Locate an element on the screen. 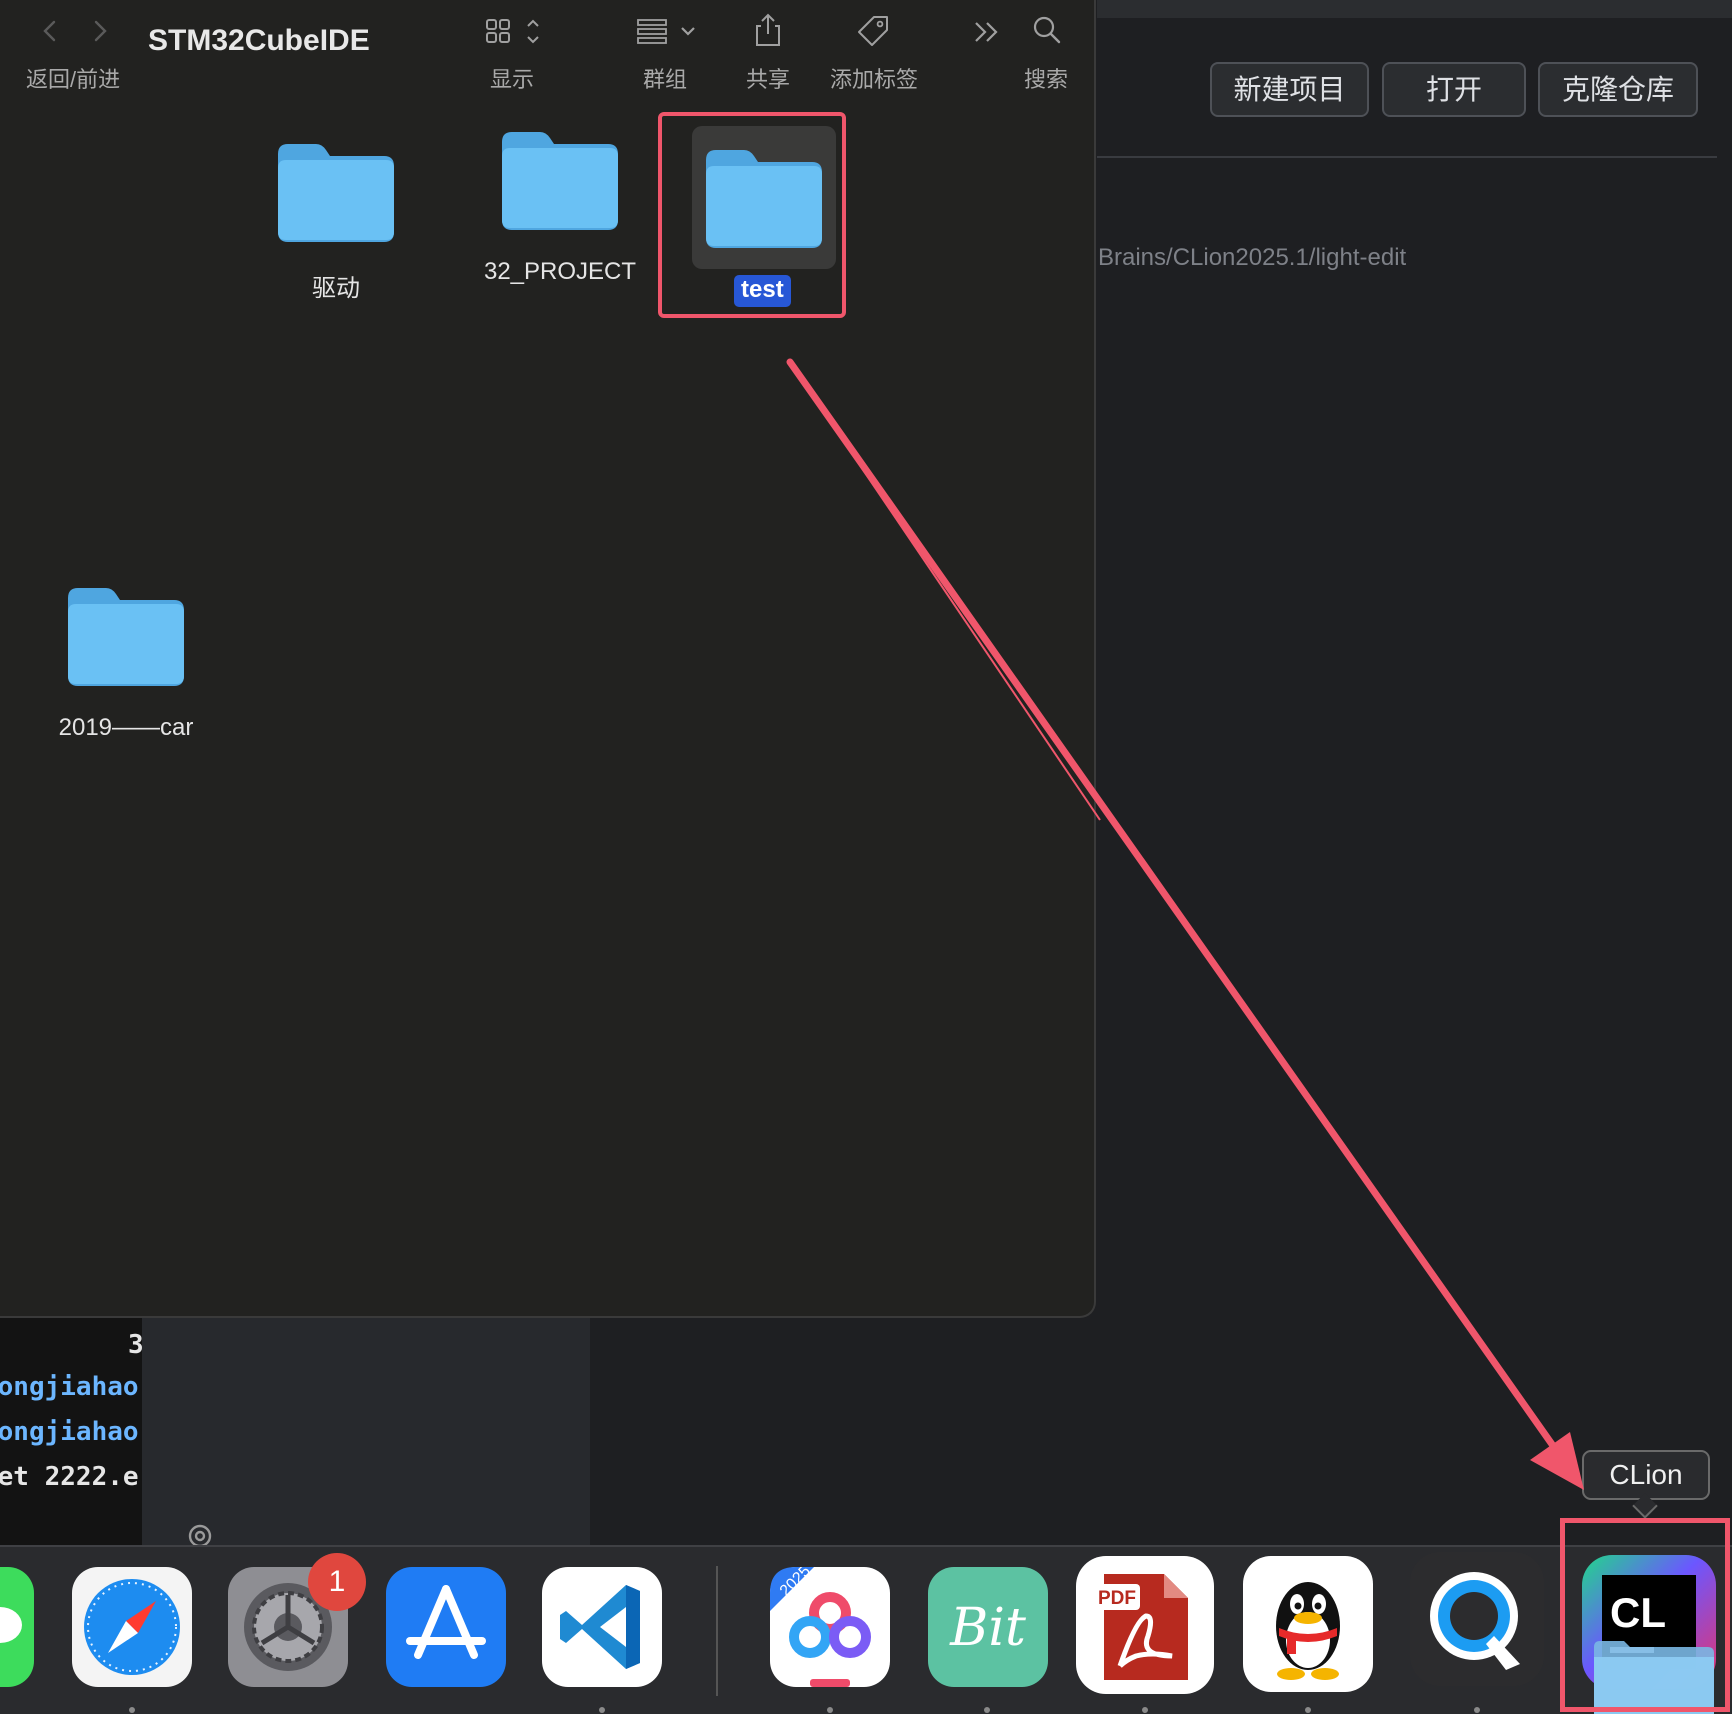 The width and height of the screenshot is (1732, 1714). forward-chevron-icon is located at coordinates (100, 31).